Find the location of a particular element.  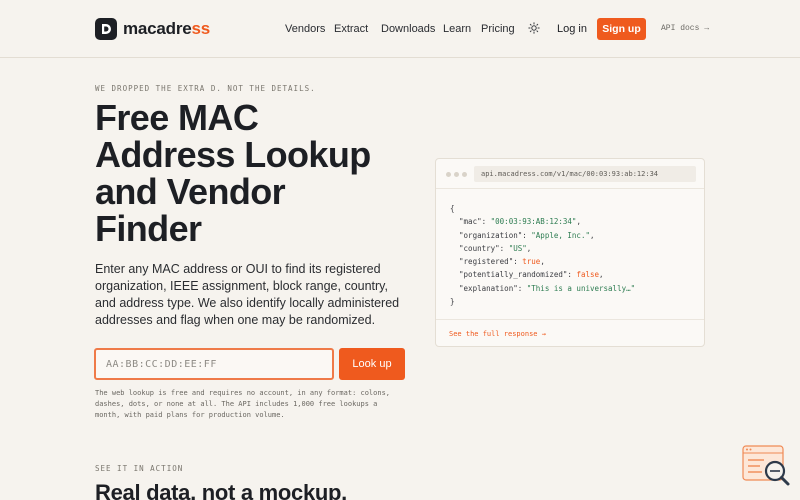

signup-button: Sign up is located at coordinates (621, 29).